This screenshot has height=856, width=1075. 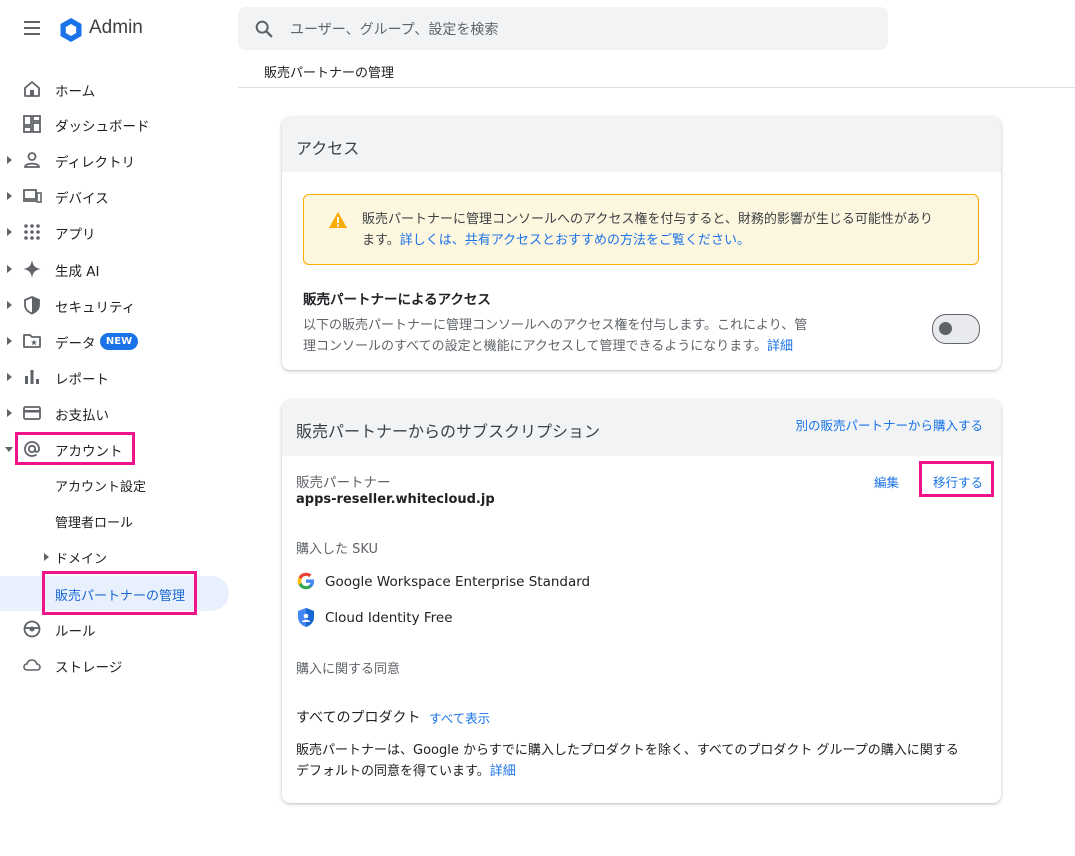 I want to click on admin-logo-icon, so click(x=71, y=30).